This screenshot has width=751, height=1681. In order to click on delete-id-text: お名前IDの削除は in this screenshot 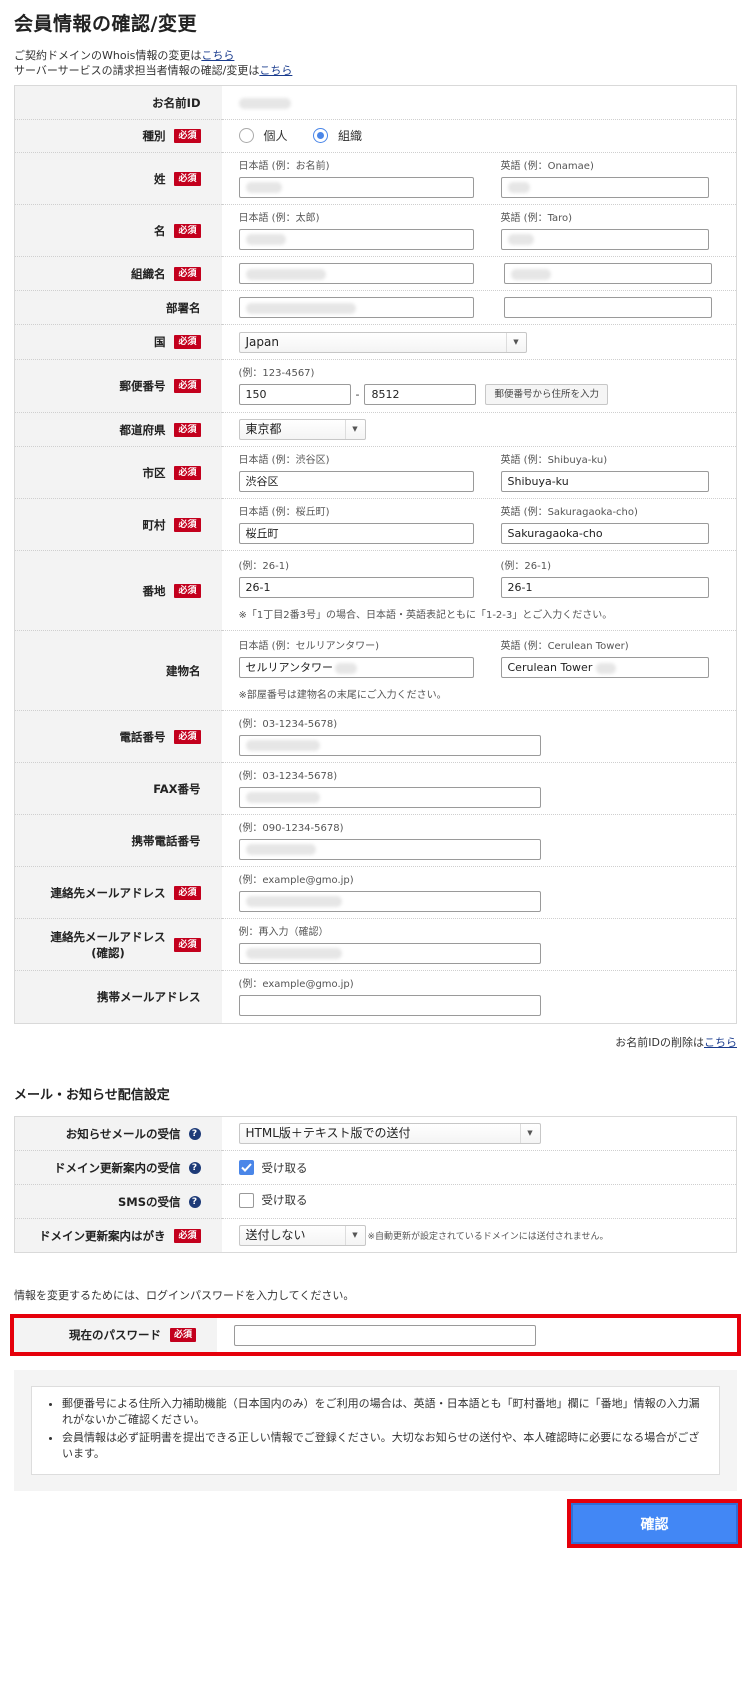, I will do `click(659, 1042)`.